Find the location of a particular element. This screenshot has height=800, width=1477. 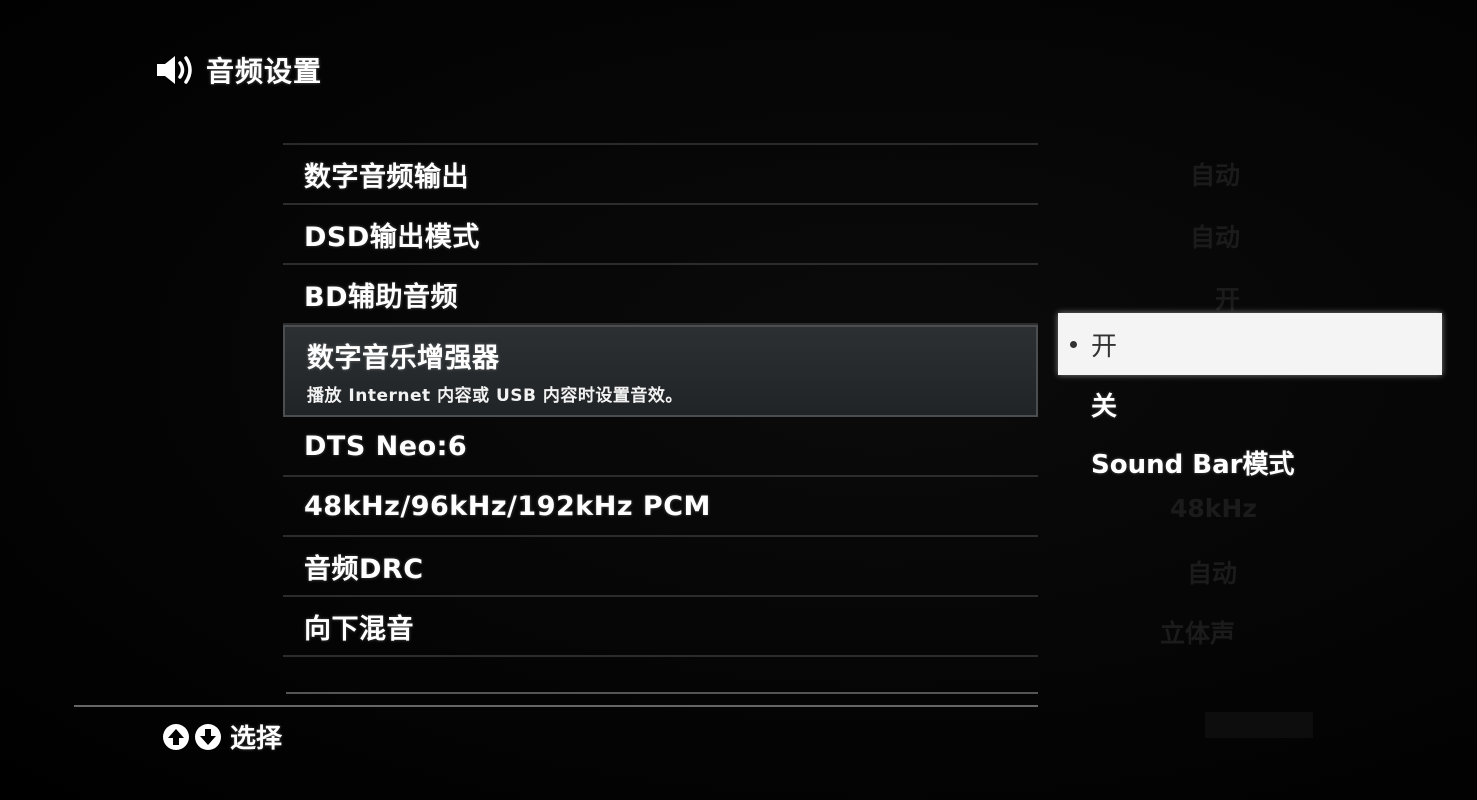

option-sound-bar-mode: Sound Bar模式 is located at coordinates (1250, 462).